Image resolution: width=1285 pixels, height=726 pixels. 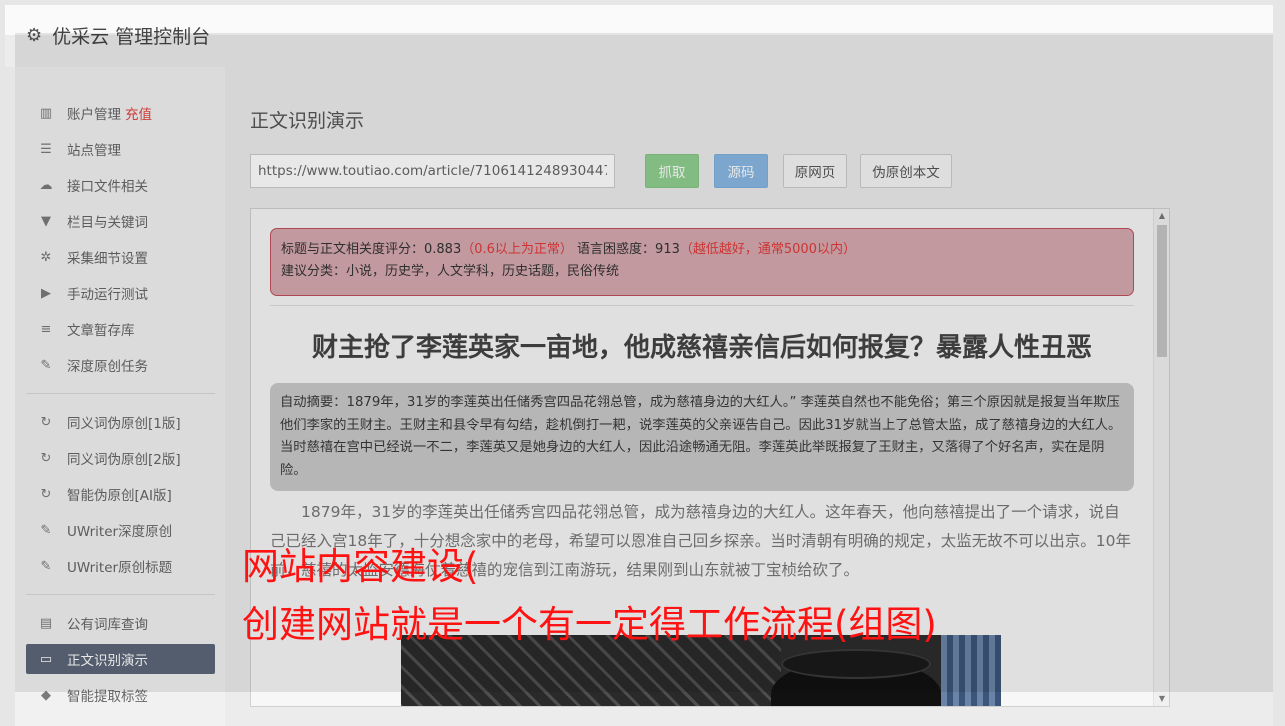 I want to click on brand: ⚙ 优采云 管理控制台, so click(x=118, y=35).